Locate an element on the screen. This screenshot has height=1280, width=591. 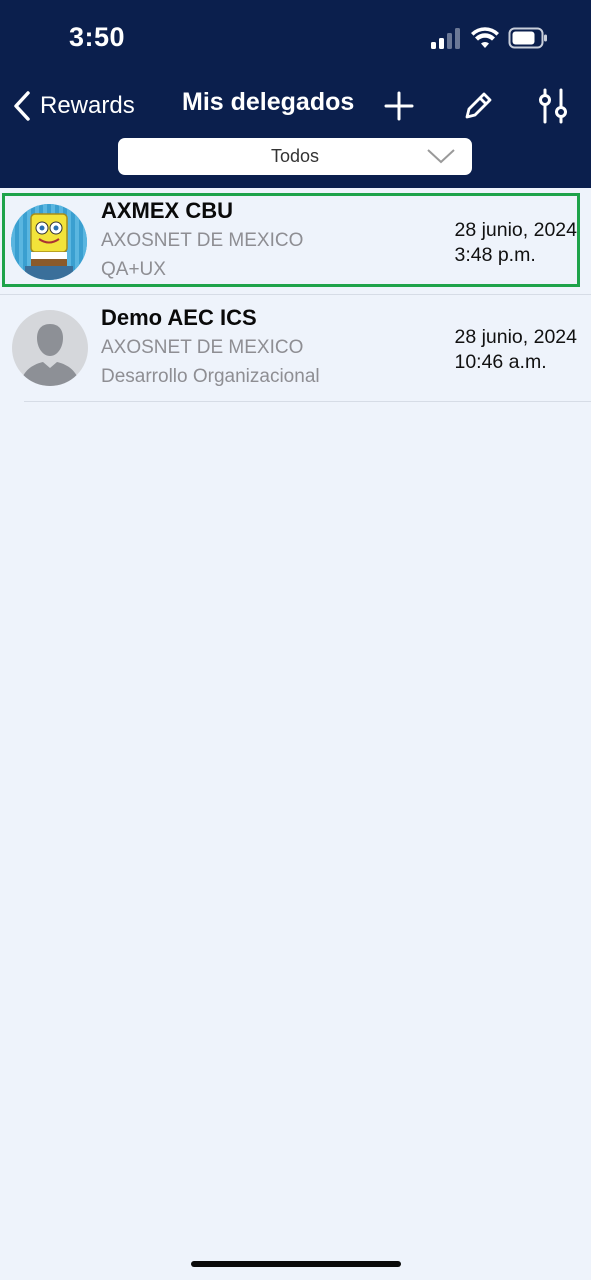
delegate-time: 3:48 p.m. is located at coordinates (495, 255).